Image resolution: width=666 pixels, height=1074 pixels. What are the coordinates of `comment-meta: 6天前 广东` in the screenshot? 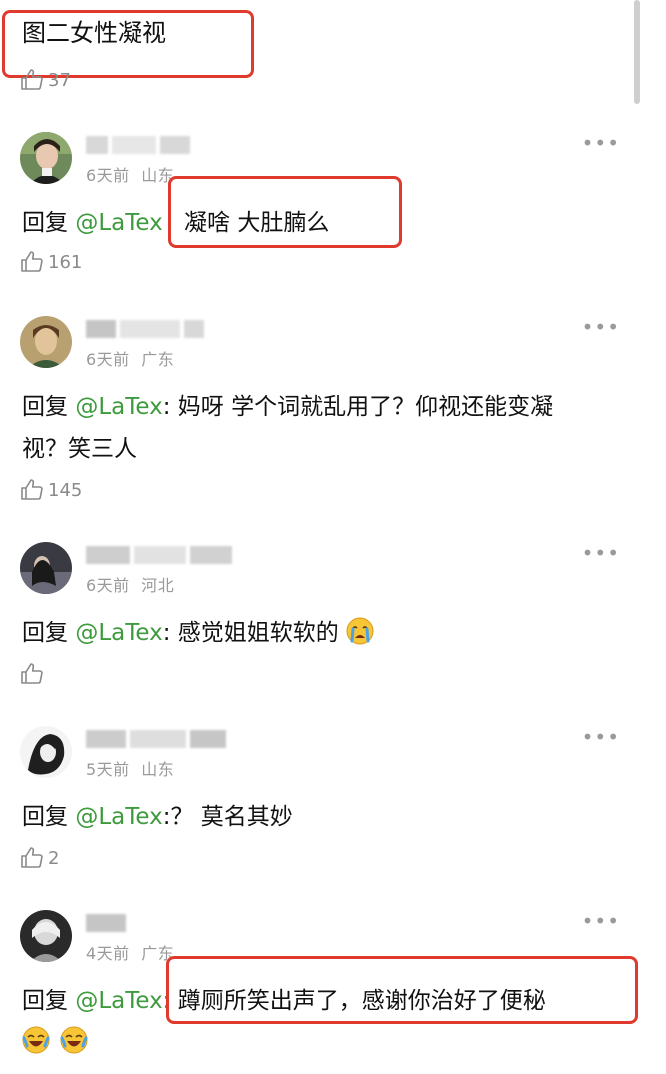 It's located at (130, 358).